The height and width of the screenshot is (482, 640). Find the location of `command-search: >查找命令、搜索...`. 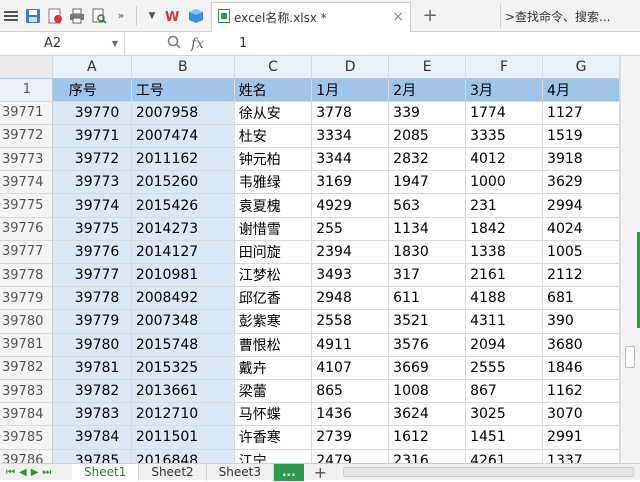

command-search: >查找命令、搜索... is located at coordinates (570, 16).